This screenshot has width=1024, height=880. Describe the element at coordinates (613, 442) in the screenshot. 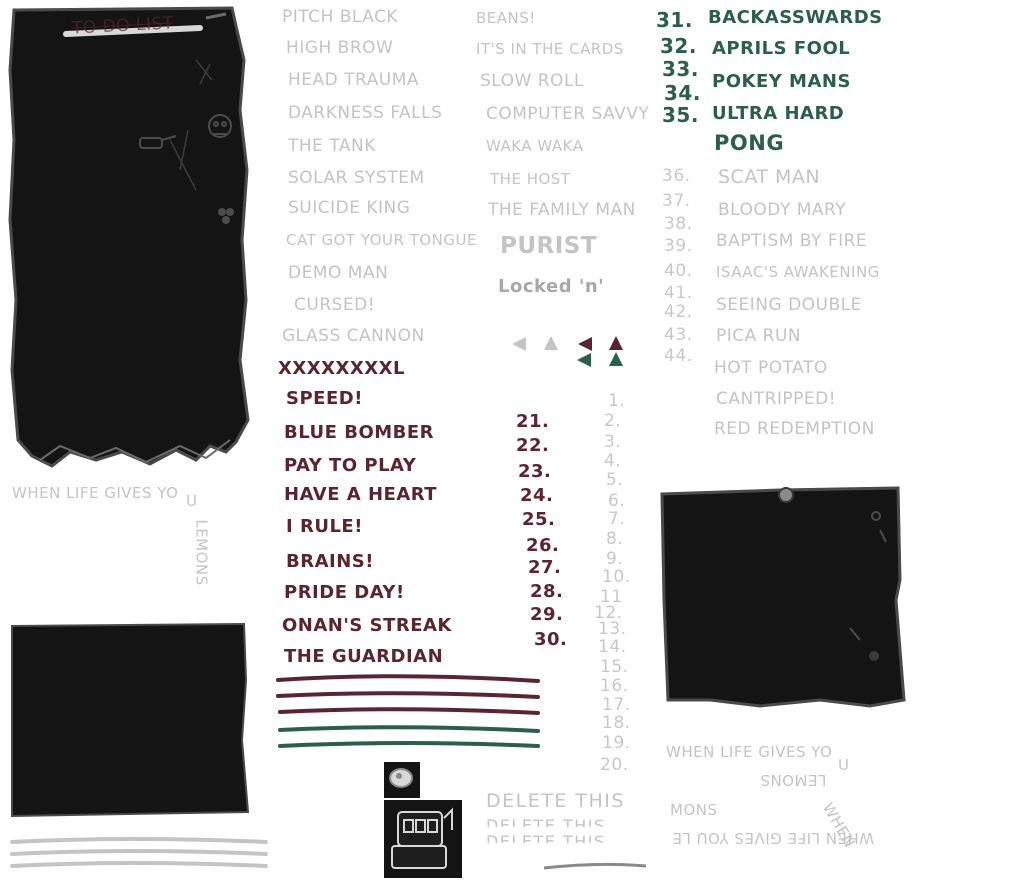

I see `list-number: 3.` at that location.